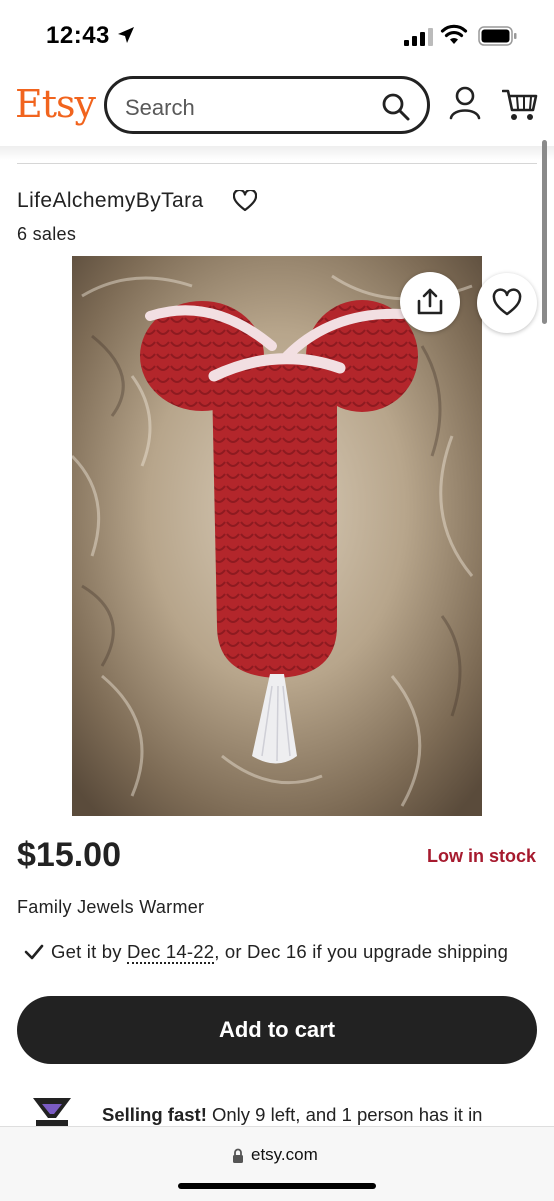 The width and height of the screenshot is (554, 1201). Describe the element at coordinates (34, 952) in the screenshot. I see `checkmark-icon` at that location.